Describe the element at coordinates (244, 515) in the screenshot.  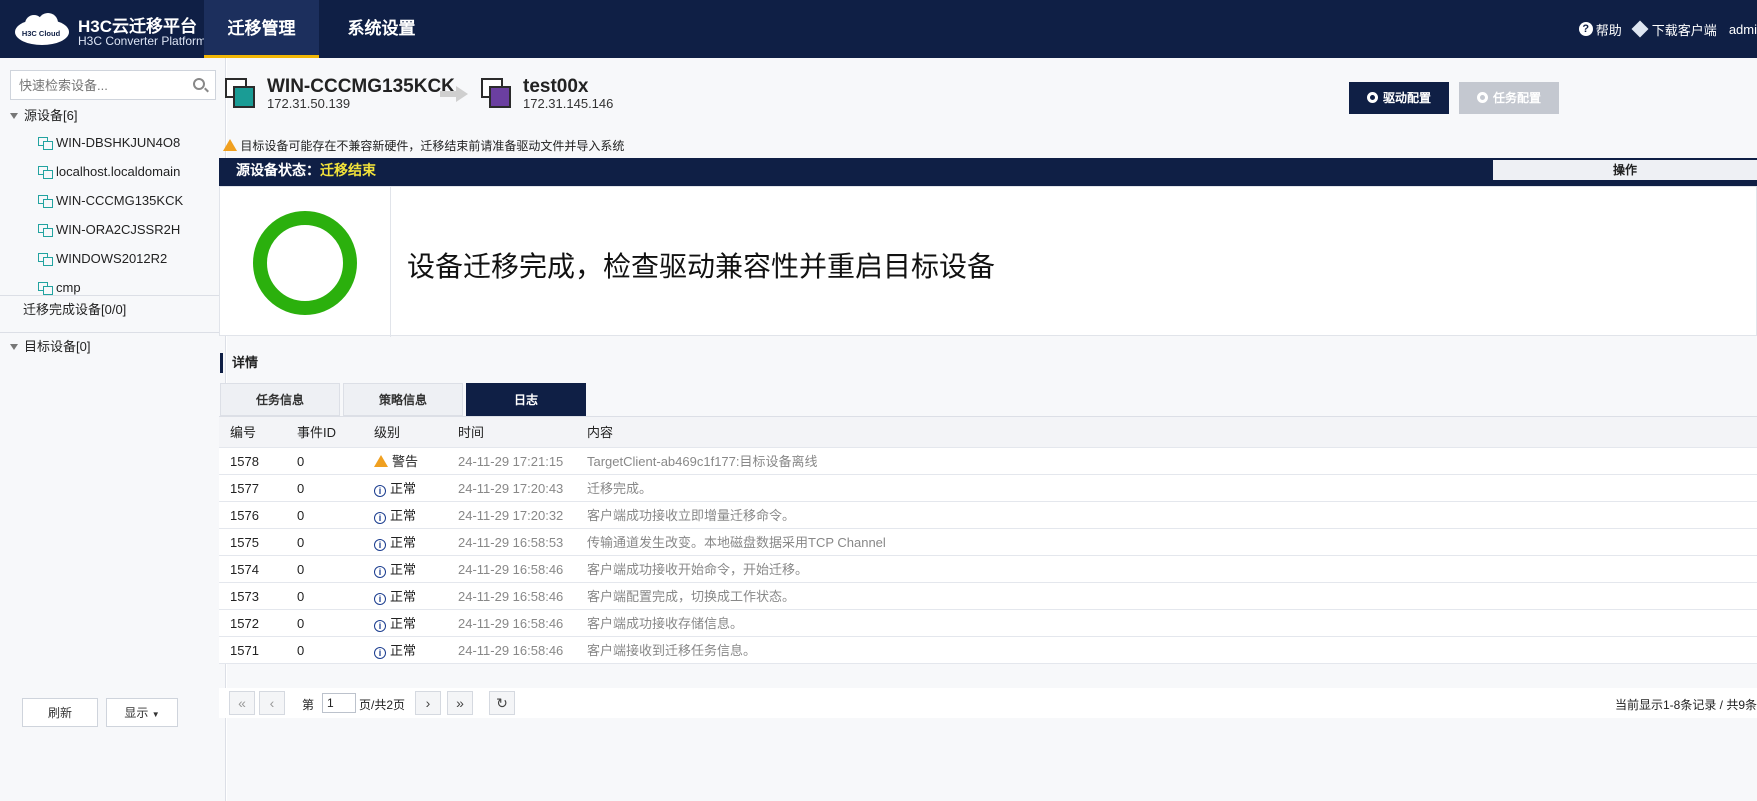
I see `cell-id: 1576` at that location.